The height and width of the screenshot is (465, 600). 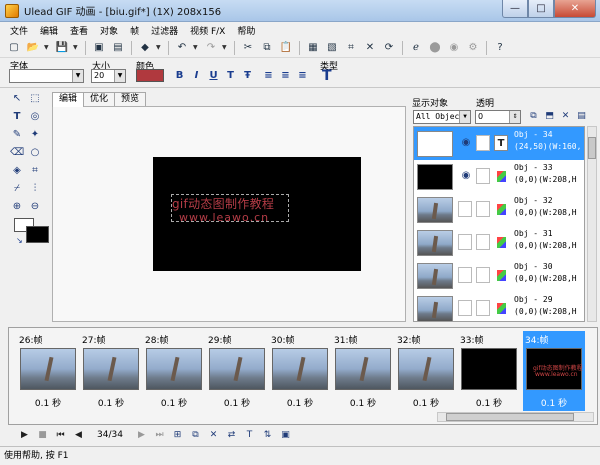 What do you see at coordinates (286, 48) in the screenshot?
I see `paste-icon: 📋` at bounding box center [286, 48].